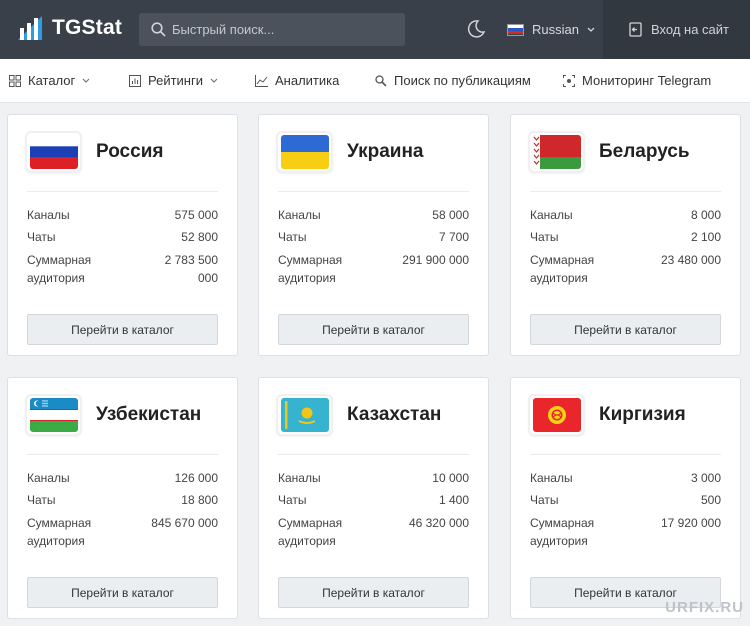 Image resolution: width=750 pixels, height=626 pixels. What do you see at coordinates (87, 27) in the screenshot?
I see `logo-text: TGStat` at bounding box center [87, 27].